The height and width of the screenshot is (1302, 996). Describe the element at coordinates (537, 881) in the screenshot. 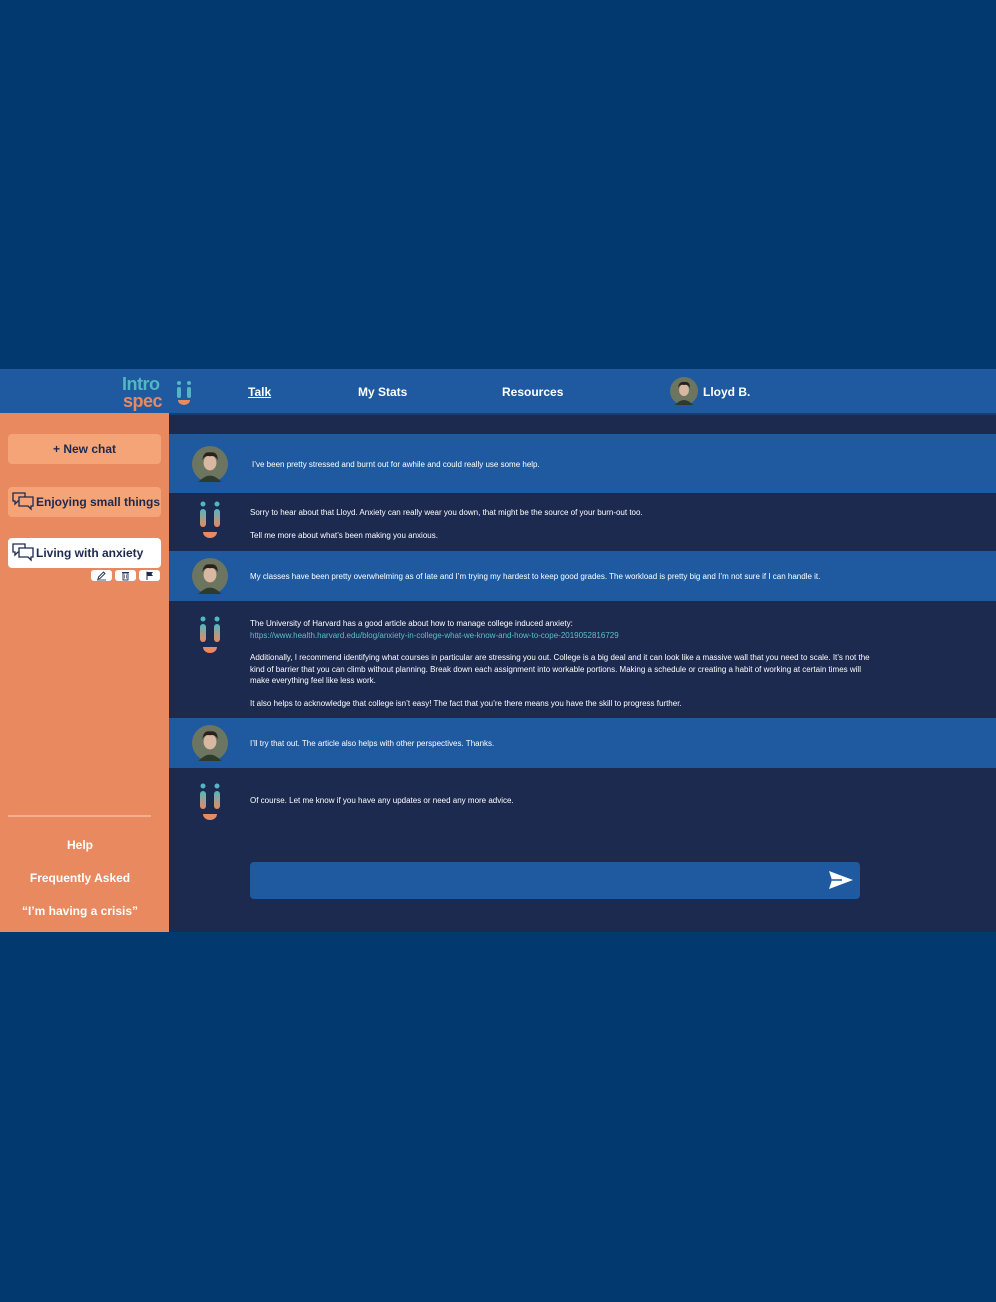

I see `message-input` at that location.